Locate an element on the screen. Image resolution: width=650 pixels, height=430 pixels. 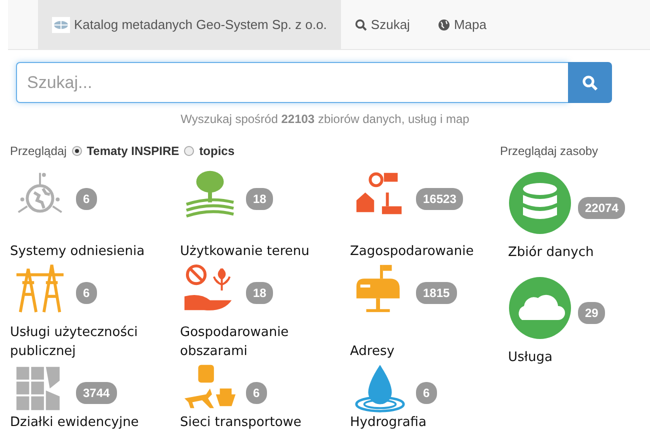
resource-link: Usługa is located at coordinates (573, 358).